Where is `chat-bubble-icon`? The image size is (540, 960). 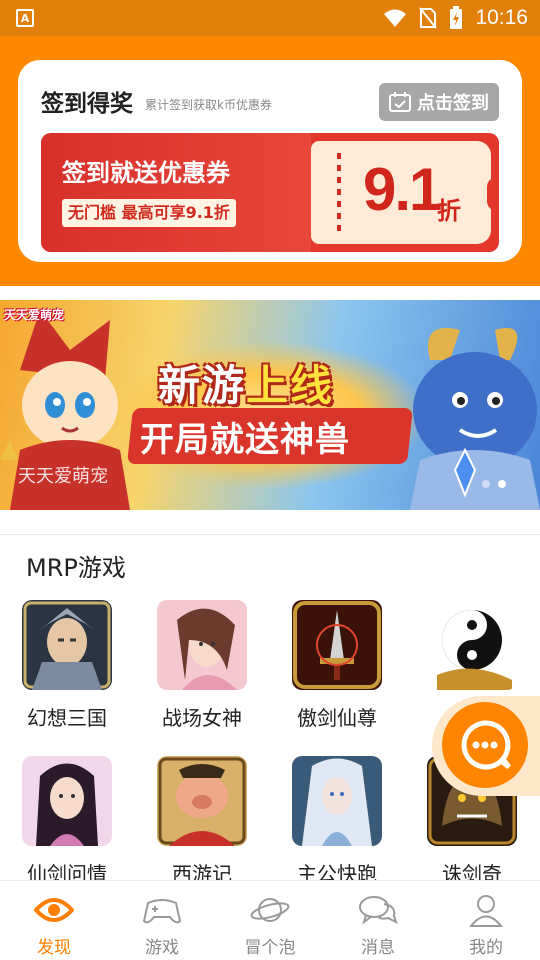
chat-bubble-icon is located at coordinates (486, 745).